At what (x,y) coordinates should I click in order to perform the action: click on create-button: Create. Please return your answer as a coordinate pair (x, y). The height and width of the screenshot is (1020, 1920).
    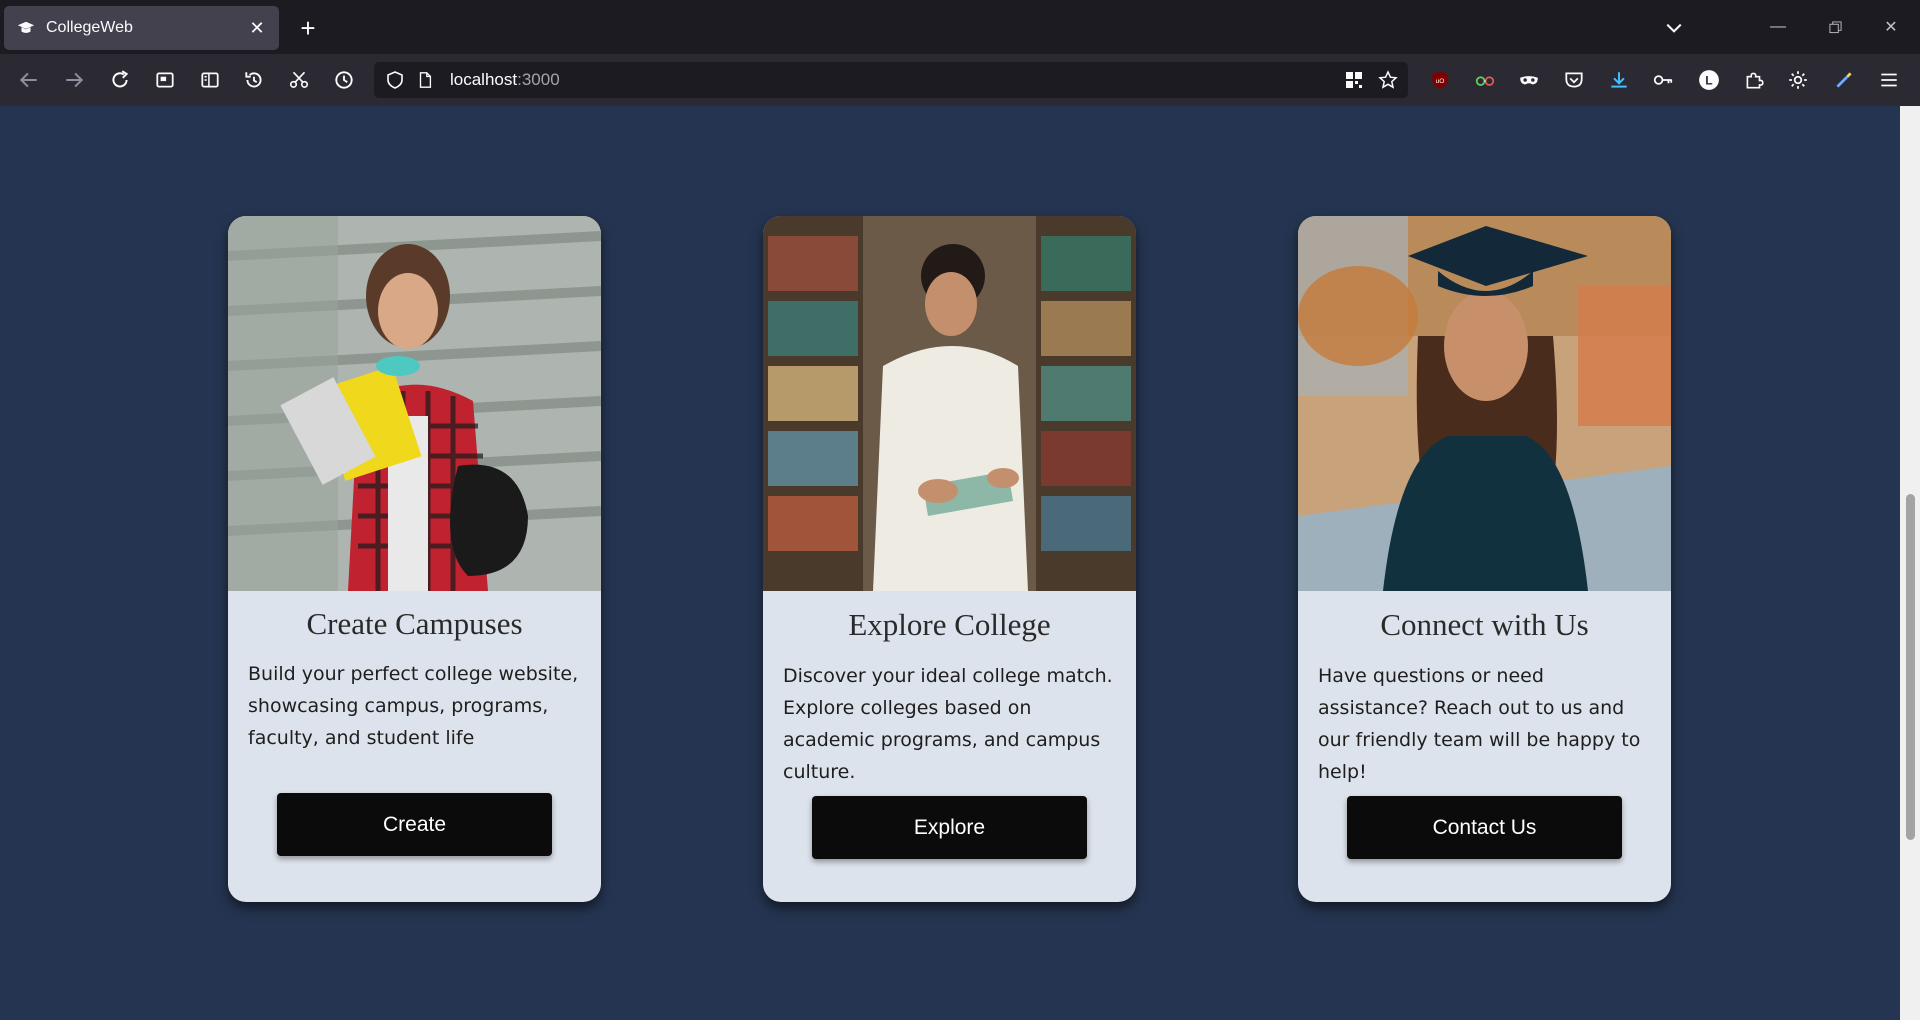
    Looking at the image, I should click on (414, 824).